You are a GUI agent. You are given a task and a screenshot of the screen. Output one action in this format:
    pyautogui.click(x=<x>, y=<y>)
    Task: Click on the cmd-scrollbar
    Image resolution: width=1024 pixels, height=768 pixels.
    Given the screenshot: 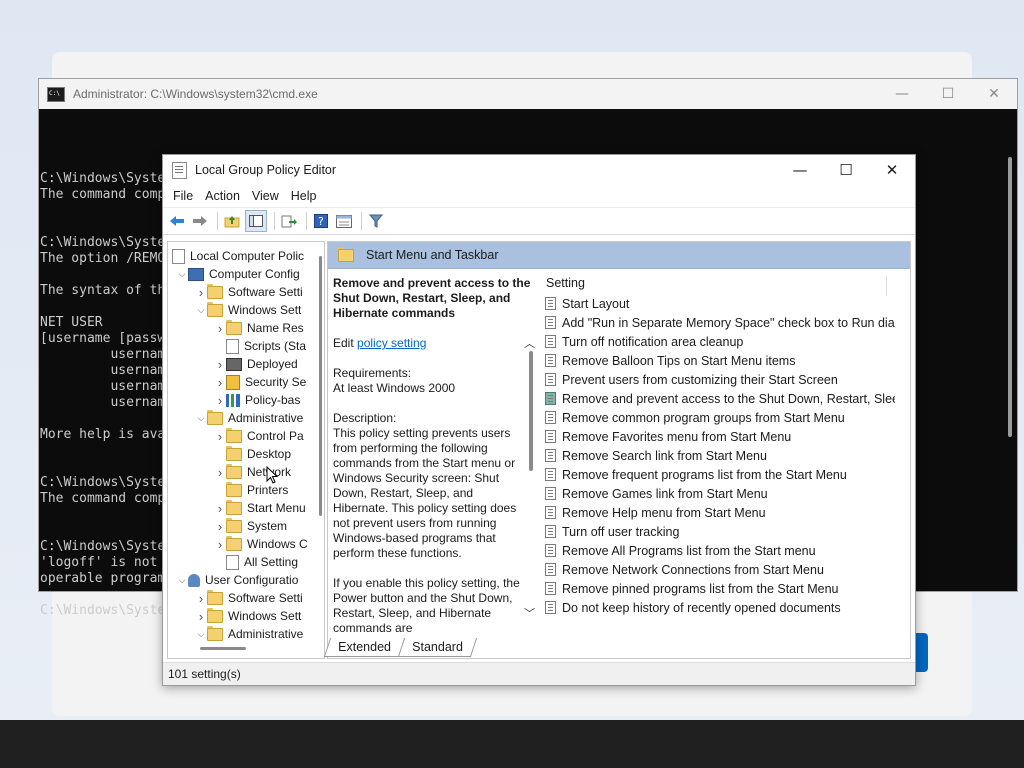 What is the action you would take?
    pyautogui.click(x=1009, y=350)
    